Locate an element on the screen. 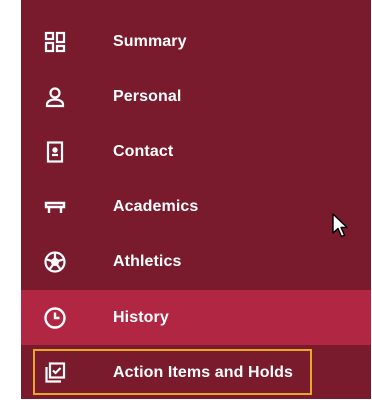  nav-item-academics: Academics is located at coordinates (196, 206).